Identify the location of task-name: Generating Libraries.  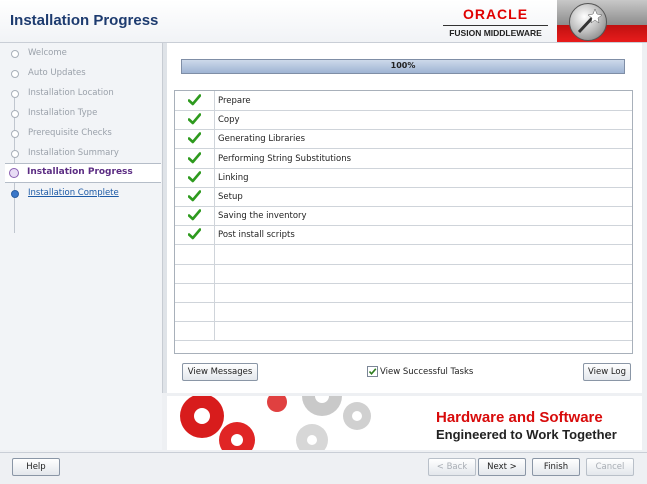
(262, 139).